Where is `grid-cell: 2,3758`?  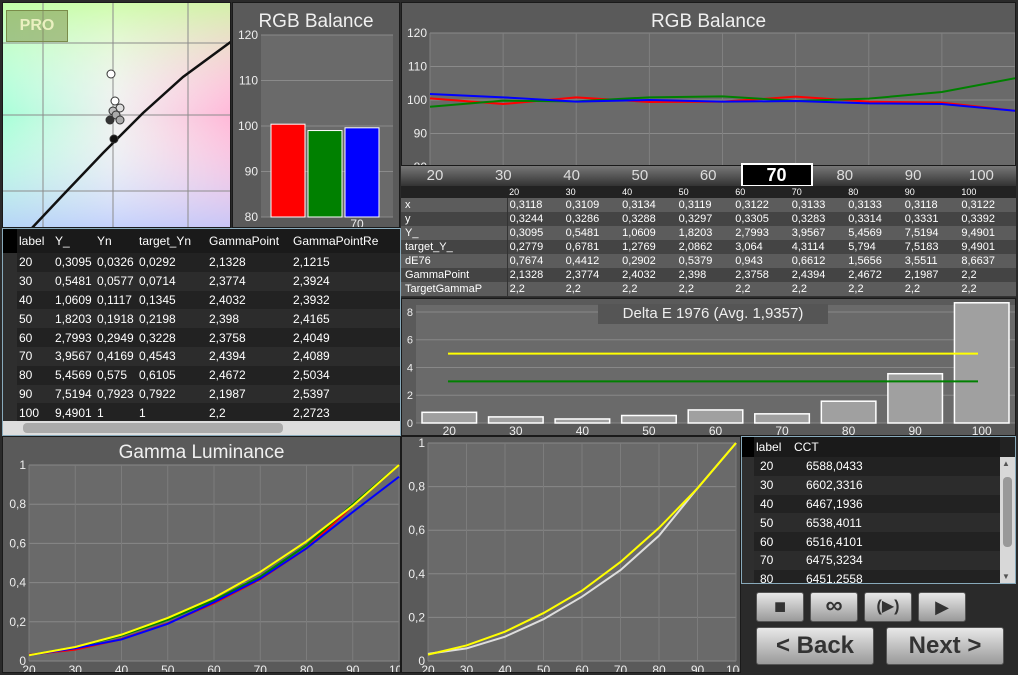
grid-cell: 2,3758 is located at coordinates (752, 275).